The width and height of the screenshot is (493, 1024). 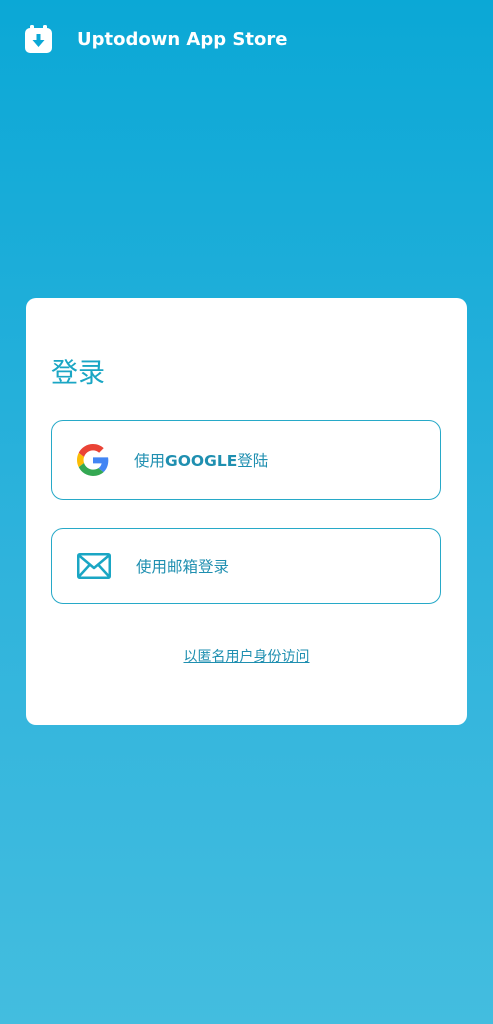 I want to click on google-label-brand: GOOGLE, so click(x=201, y=461).